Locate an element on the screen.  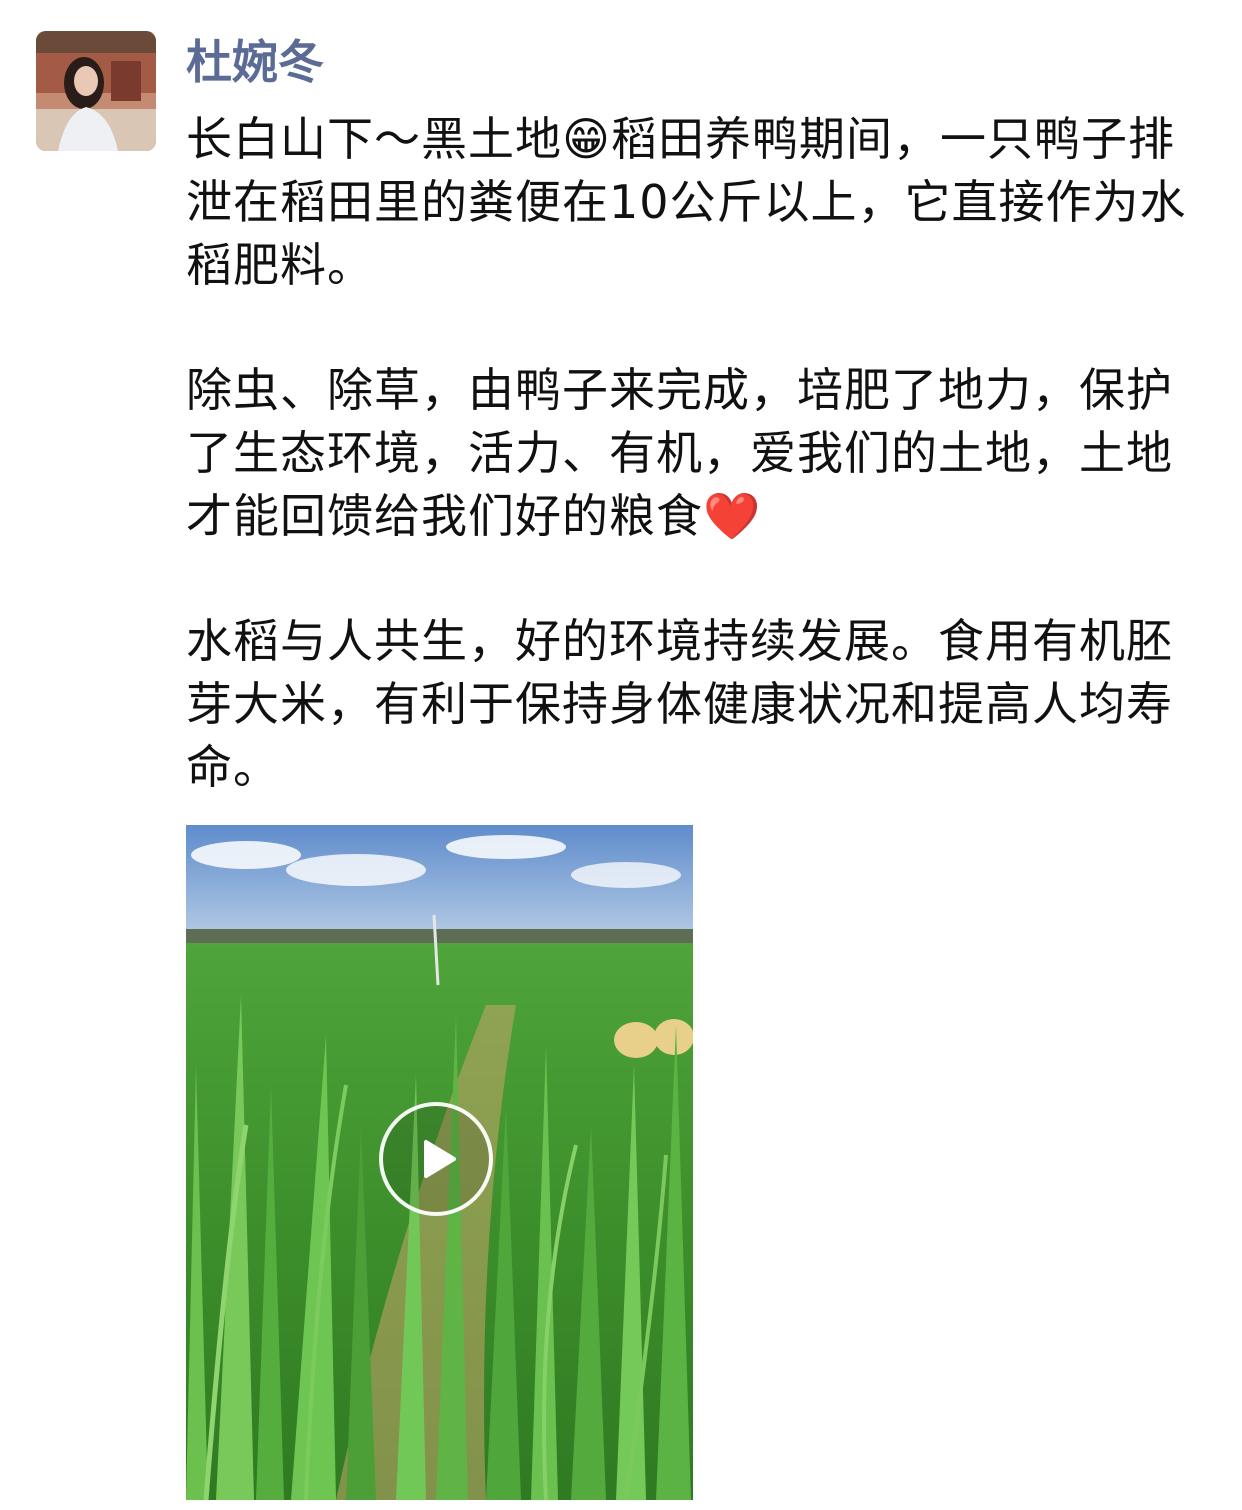
play-button is located at coordinates (436, 1159).